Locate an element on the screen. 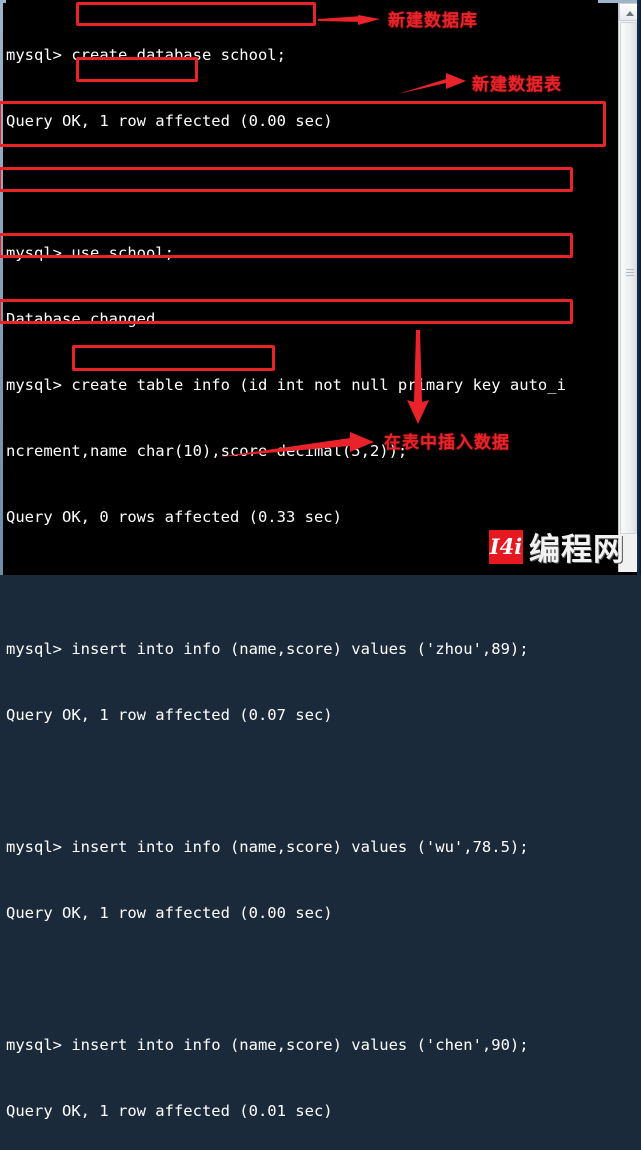  terminal-line: Database changed is located at coordinates (81, 319).